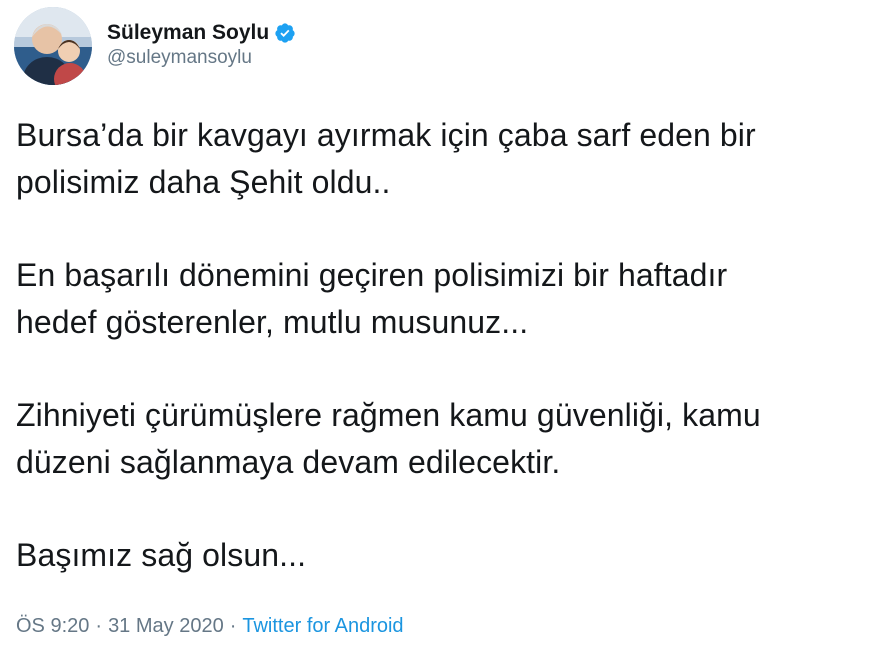 The image size is (880, 655). I want to click on verified-badge-icon, so click(285, 33).